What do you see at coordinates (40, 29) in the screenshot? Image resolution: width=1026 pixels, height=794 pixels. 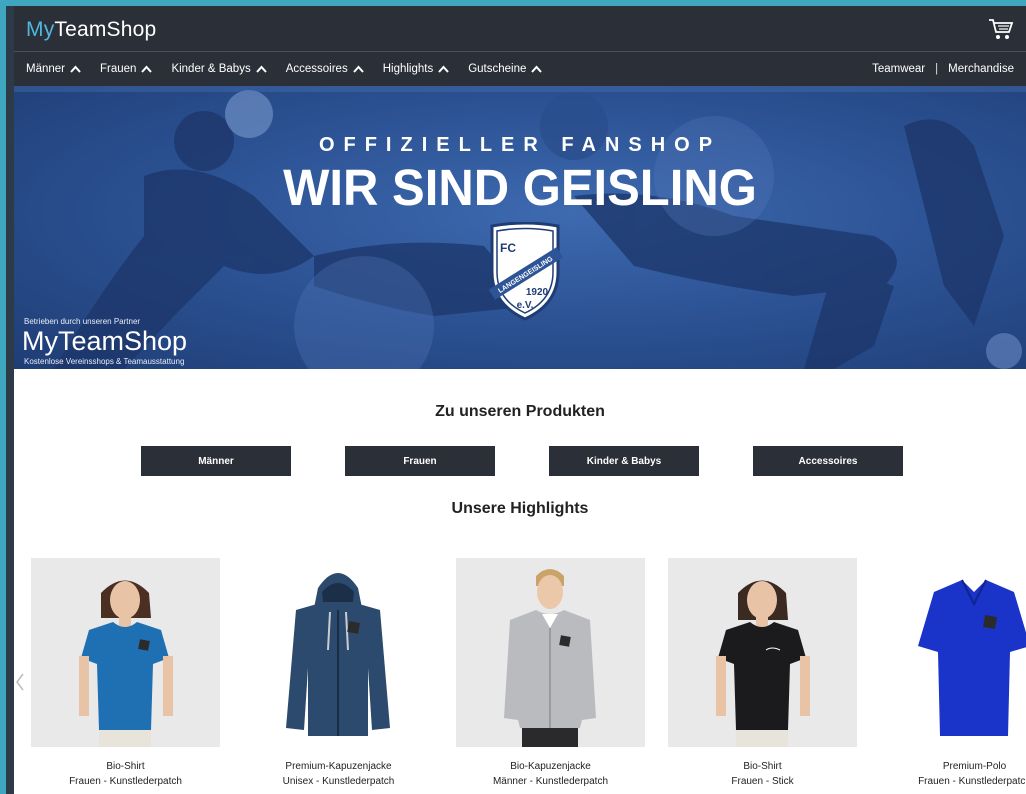 I see `logo-my: My` at bounding box center [40, 29].